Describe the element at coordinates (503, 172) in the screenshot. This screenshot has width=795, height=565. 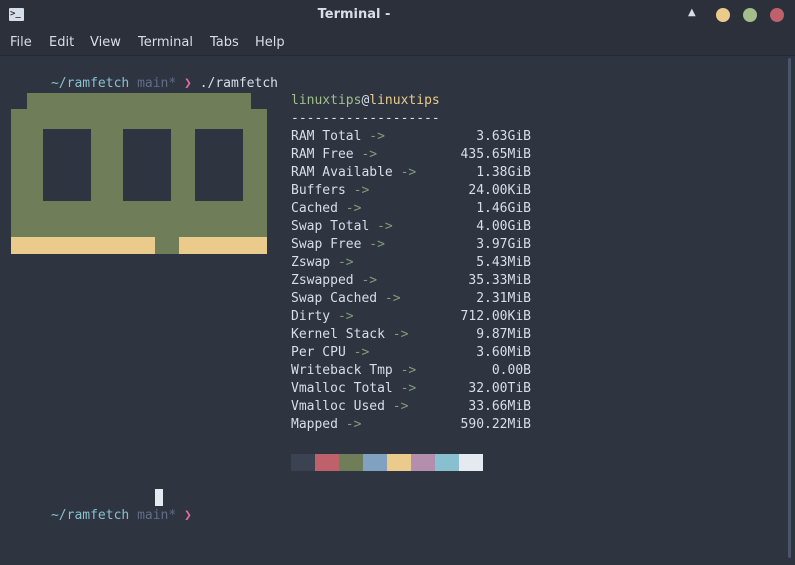
I see `stat-value: 1.38GiB` at that location.